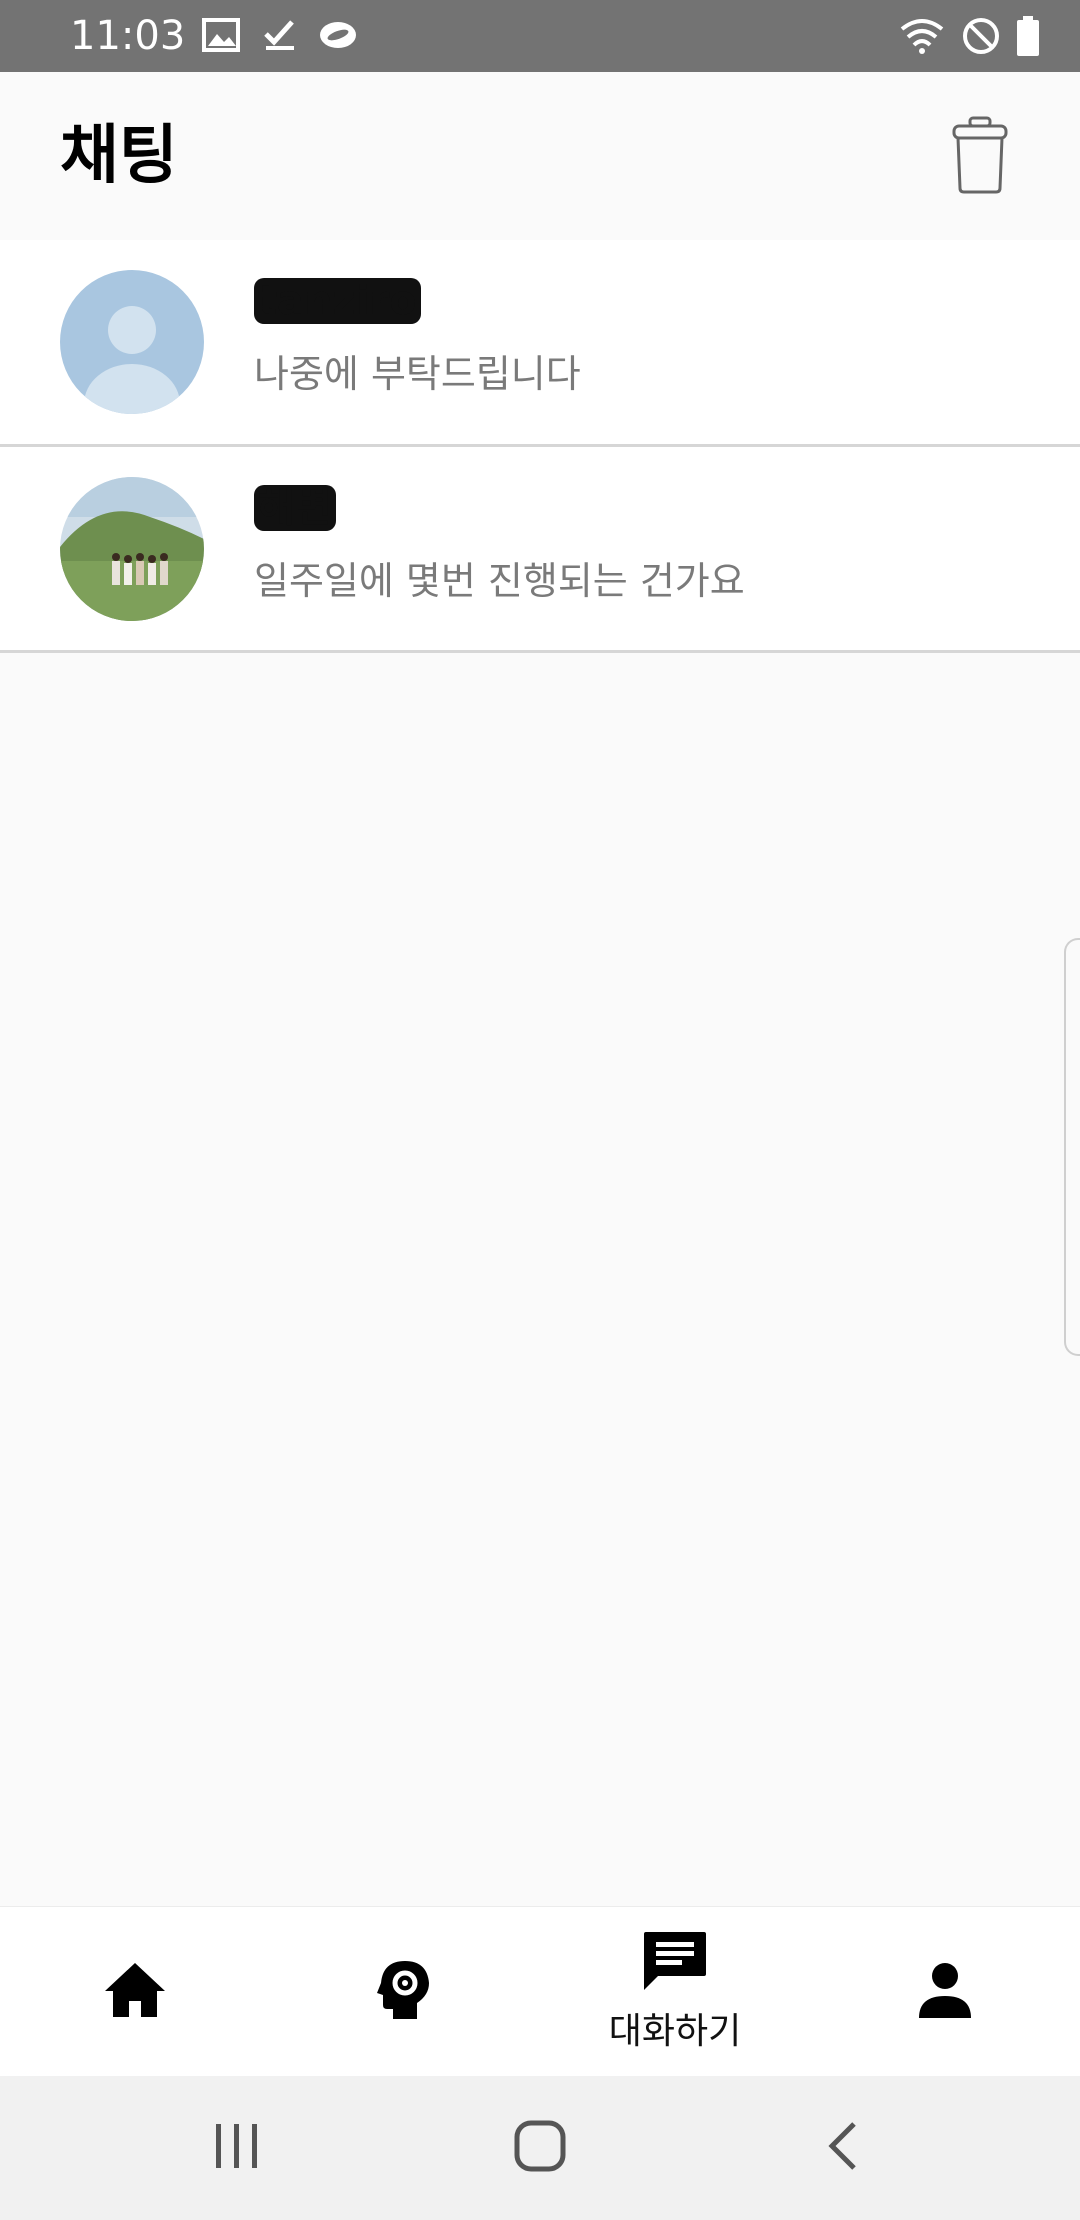 This screenshot has height=2220, width=1080. What do you see at coordinates (237, 2148) in the screenshot?
I see `recents-icon` at bounding box center [237, 2148].